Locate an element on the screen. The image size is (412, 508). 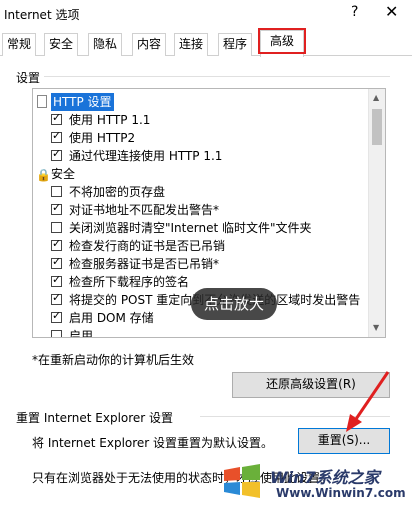
watermark-url: Www.Winwin7.com is located at coordinates (341, 493).